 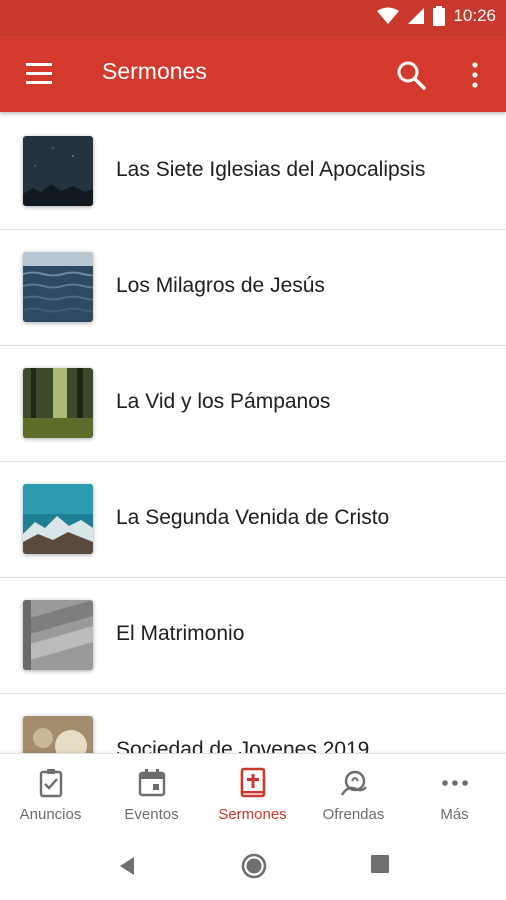 I want to click on tab-ofrendas: Ofrendas, so click(x=353, y=793).